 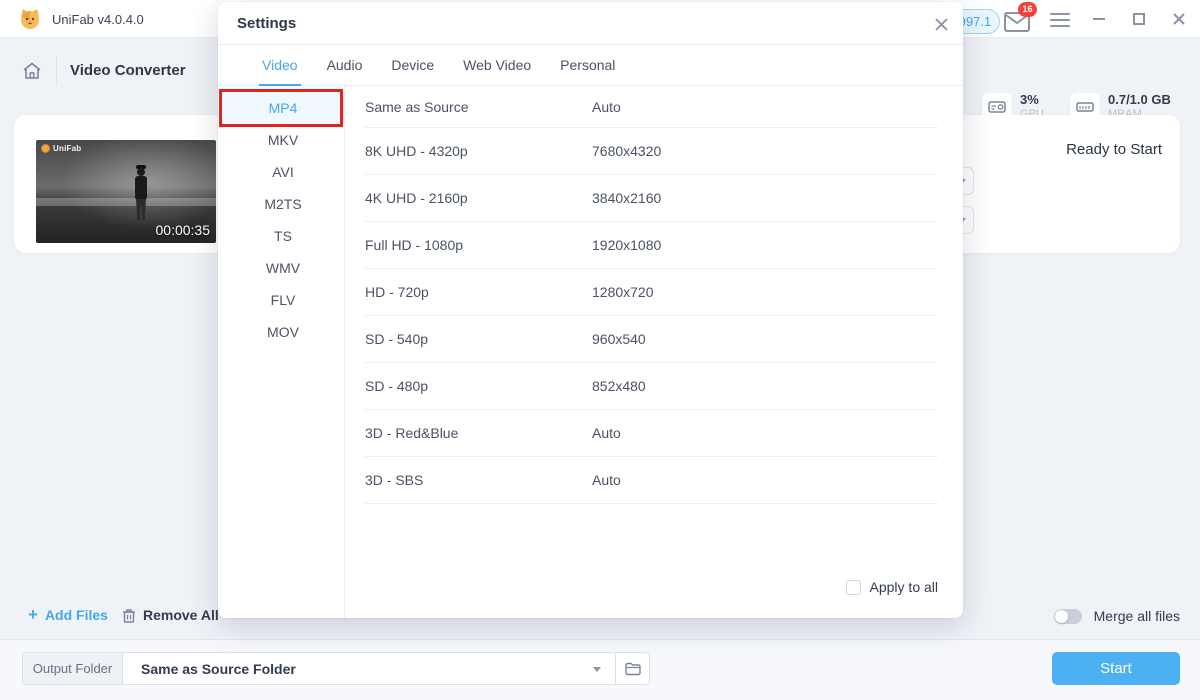 I want to click on format-item-wmv: WMV, so click(x=283, y=268).